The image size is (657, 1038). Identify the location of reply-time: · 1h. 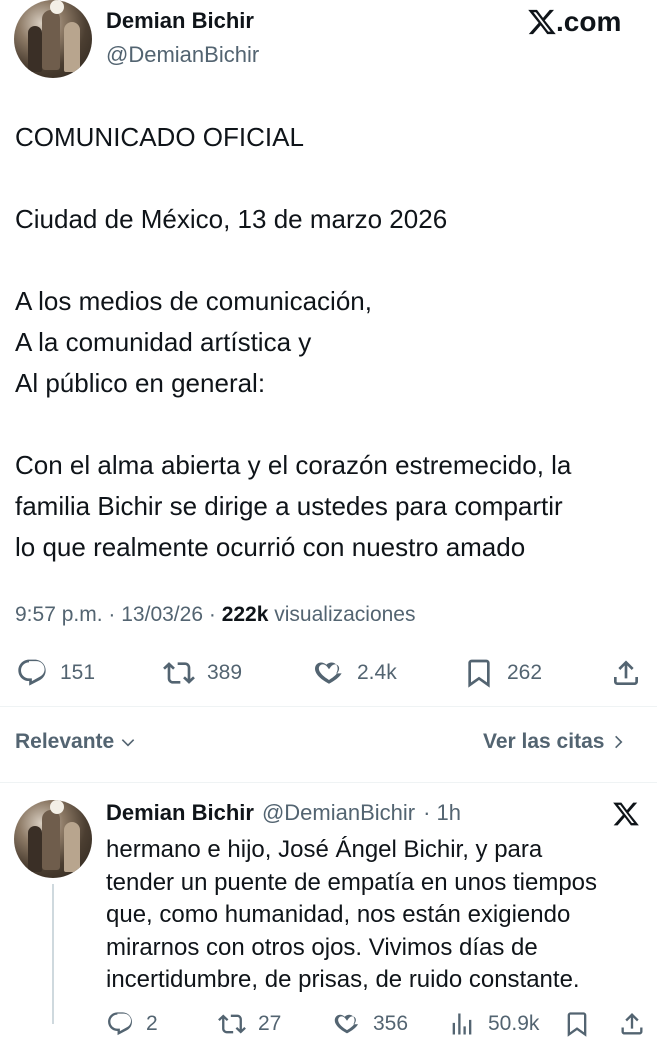
(442, 813).